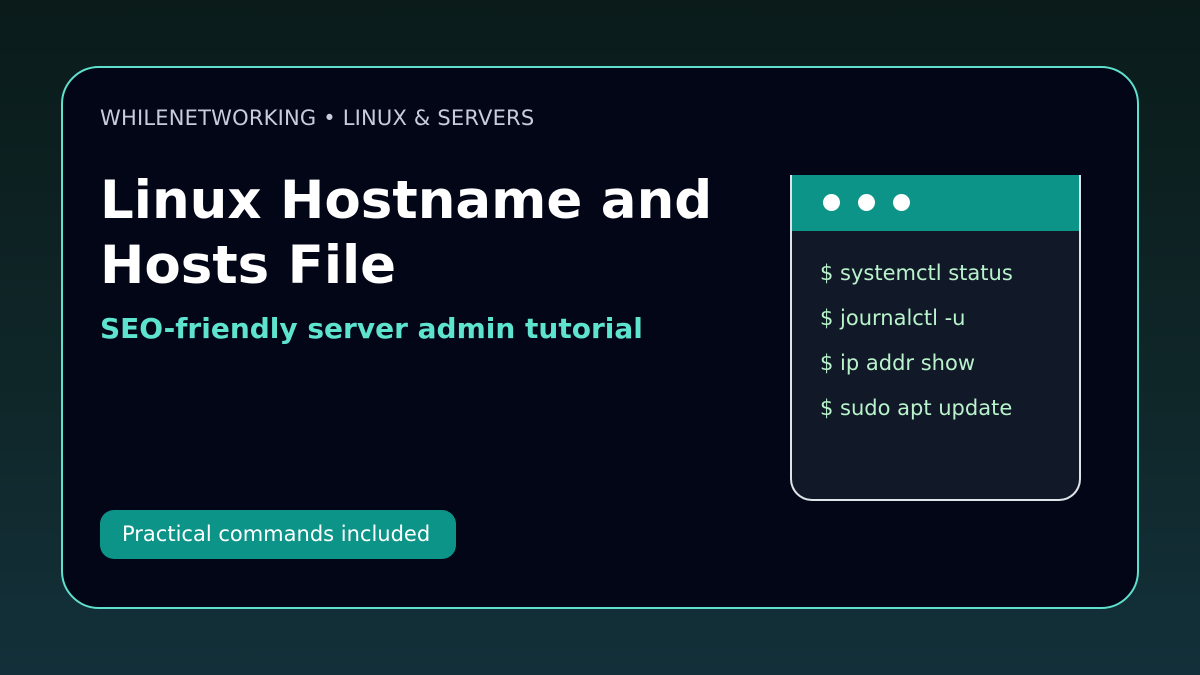  I want to click on command-line: $ sudo apt update, so click(916, 408).